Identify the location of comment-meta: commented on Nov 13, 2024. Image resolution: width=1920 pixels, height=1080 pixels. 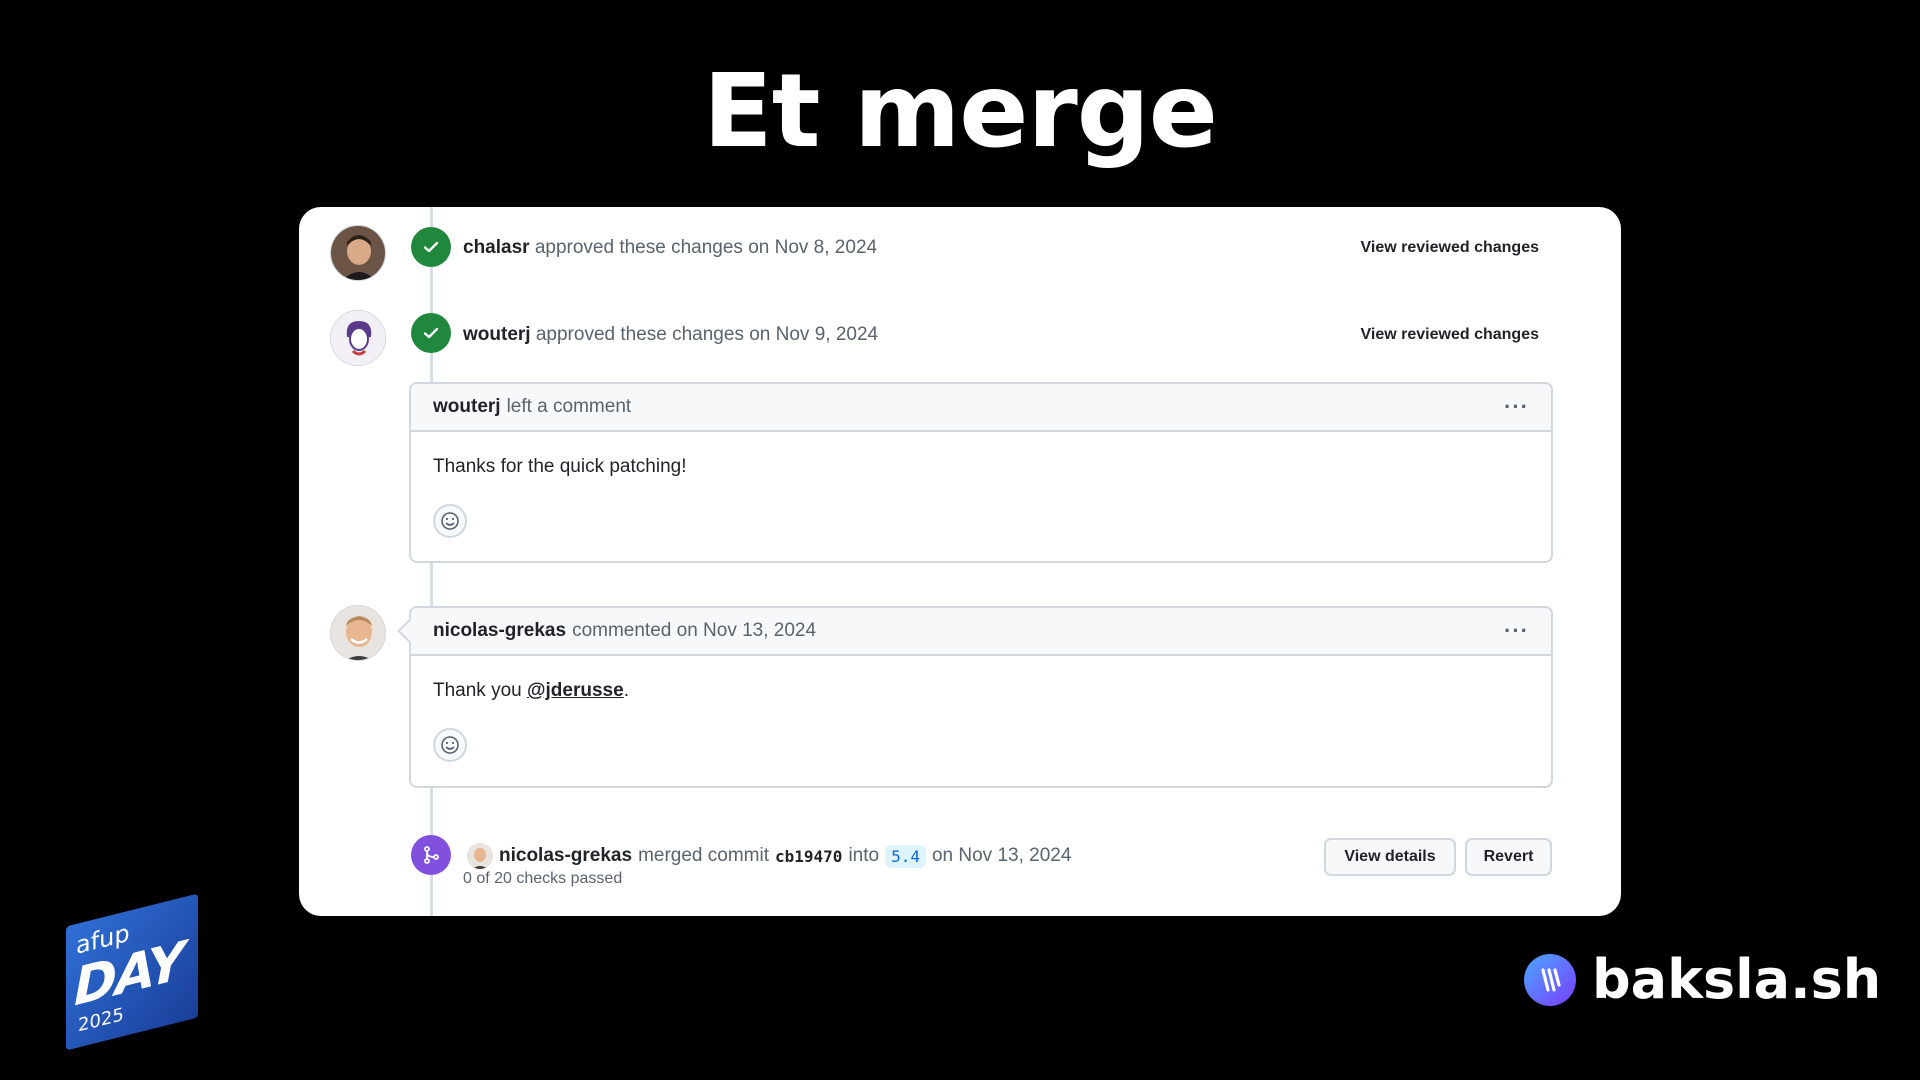
(694, 630).